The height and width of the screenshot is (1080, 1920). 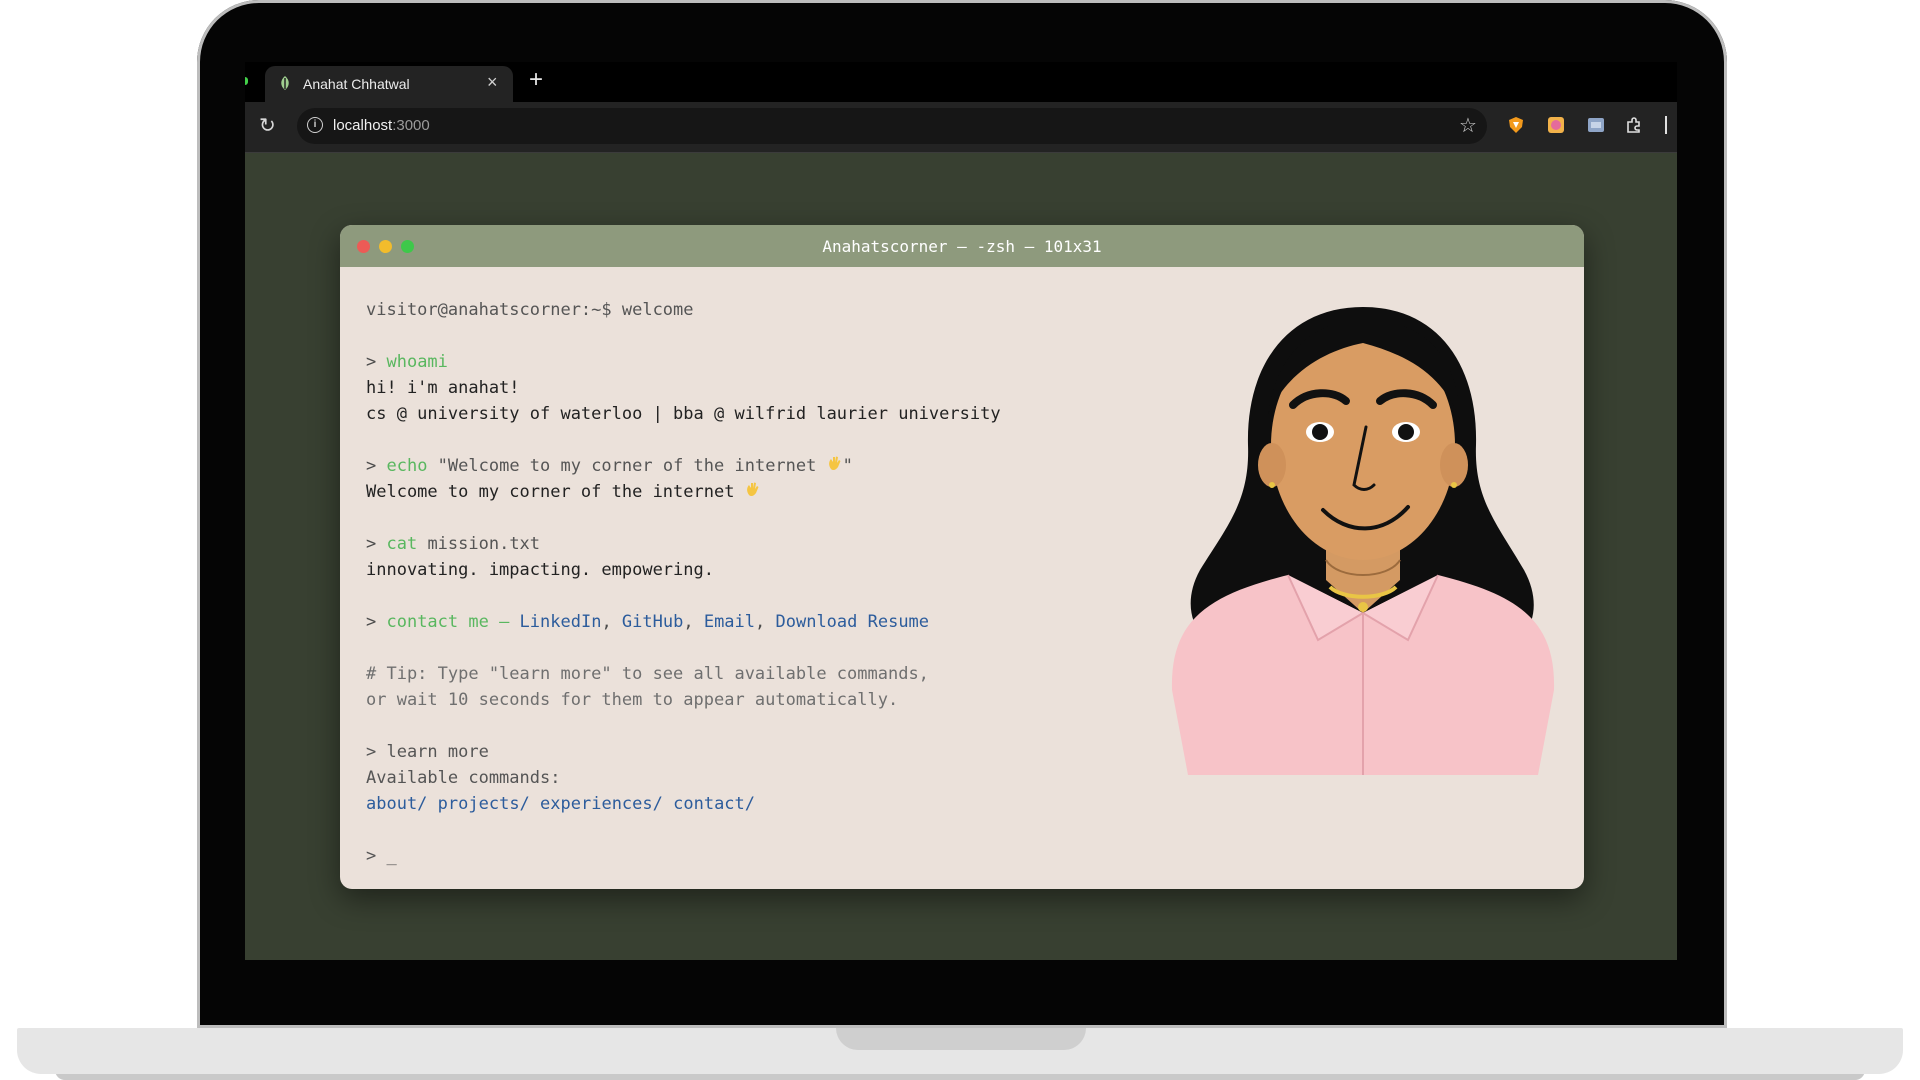 What do you see at coordinates (1634, 125) in the screenshot?
I see `extensions-puzzle-icon` at bounding box center [1634, 125].